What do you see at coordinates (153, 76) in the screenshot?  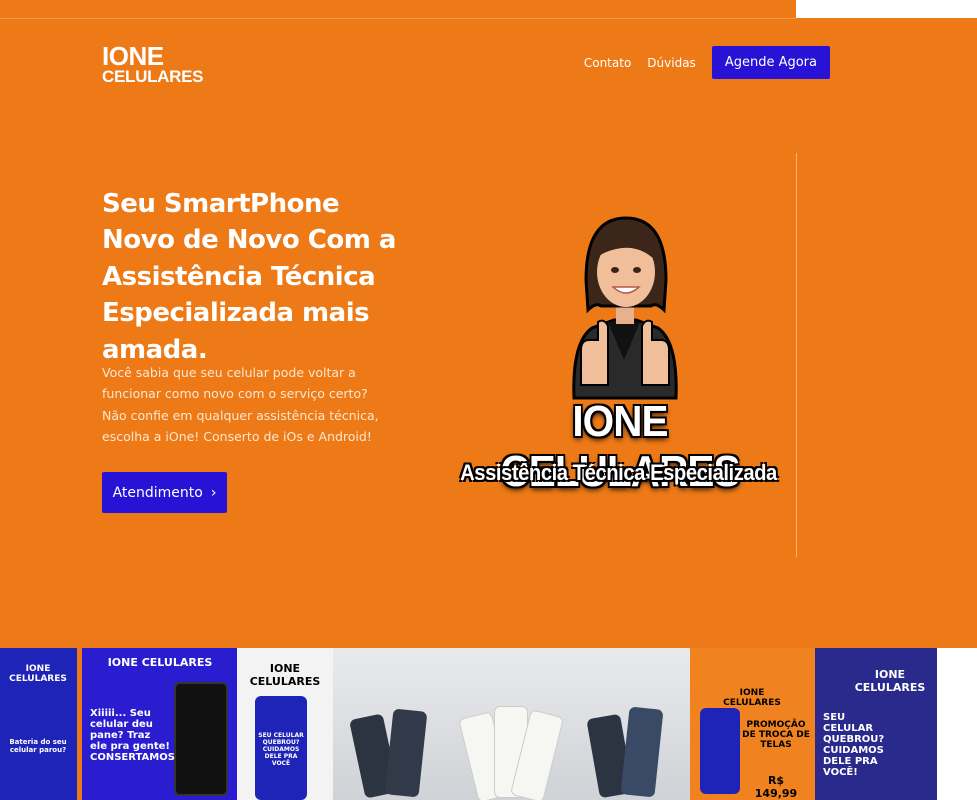 I see `logo-line2: CELULARES` at bounding box center [153, 76].